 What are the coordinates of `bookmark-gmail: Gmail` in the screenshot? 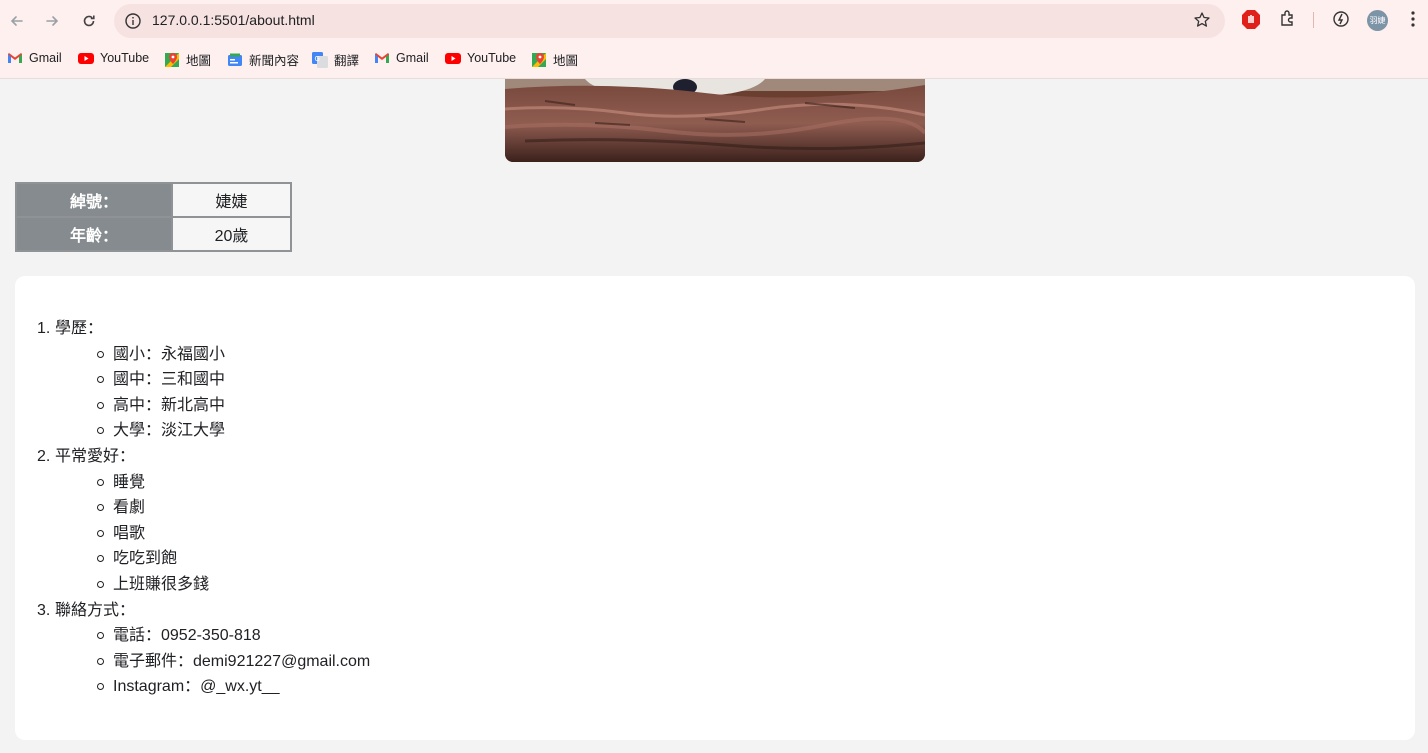 It's located at (34, 58).